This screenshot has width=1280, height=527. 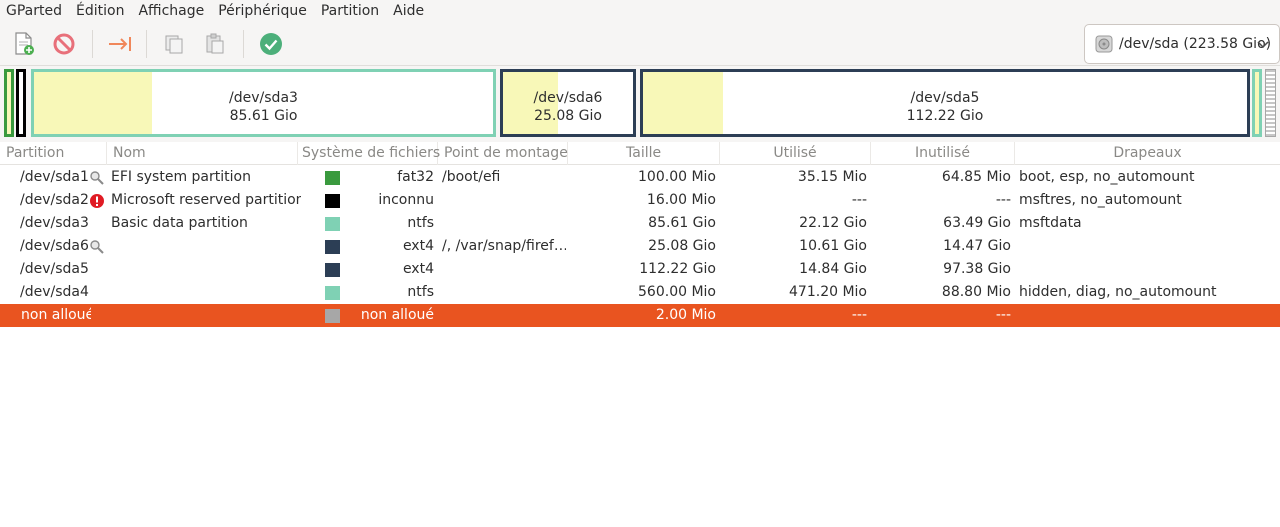 What do you see at coordinates (682, 246) in the screenshot?
I see `cell-size: 25.08 Gio` at bounding box center [682, 246].